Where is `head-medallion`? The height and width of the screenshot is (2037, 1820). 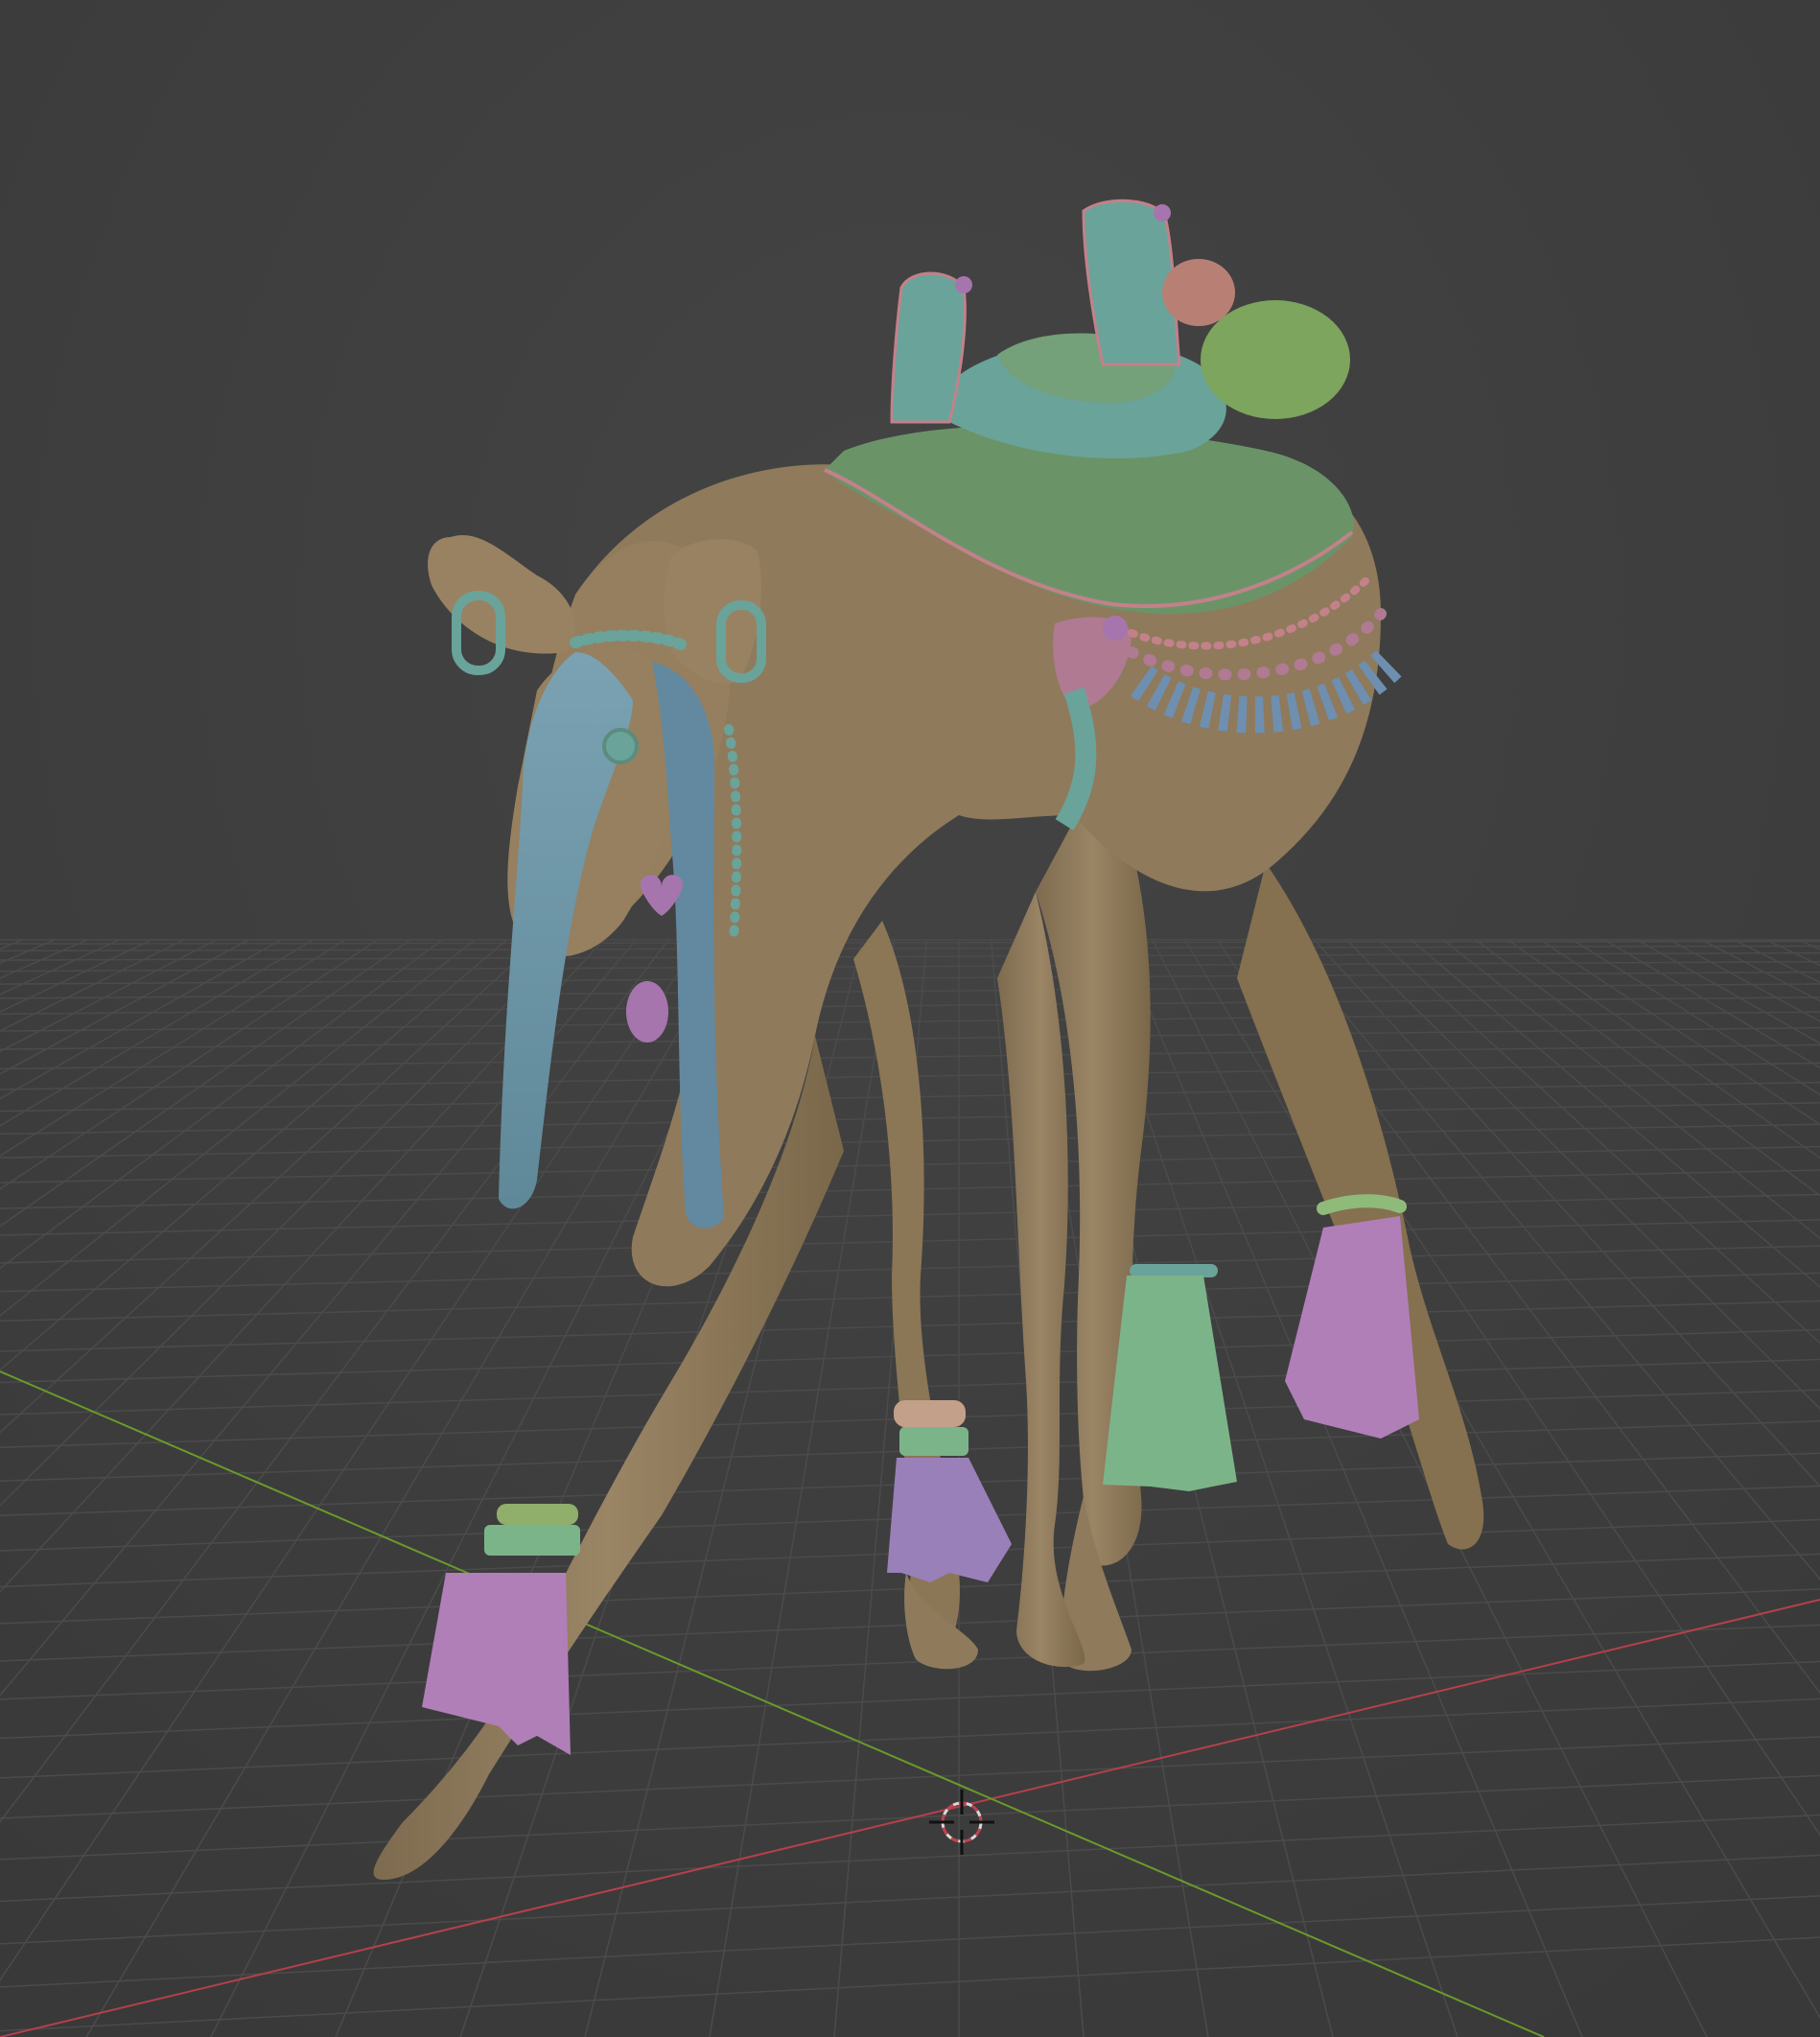
head-medallion is located at coordinates (620, 746).